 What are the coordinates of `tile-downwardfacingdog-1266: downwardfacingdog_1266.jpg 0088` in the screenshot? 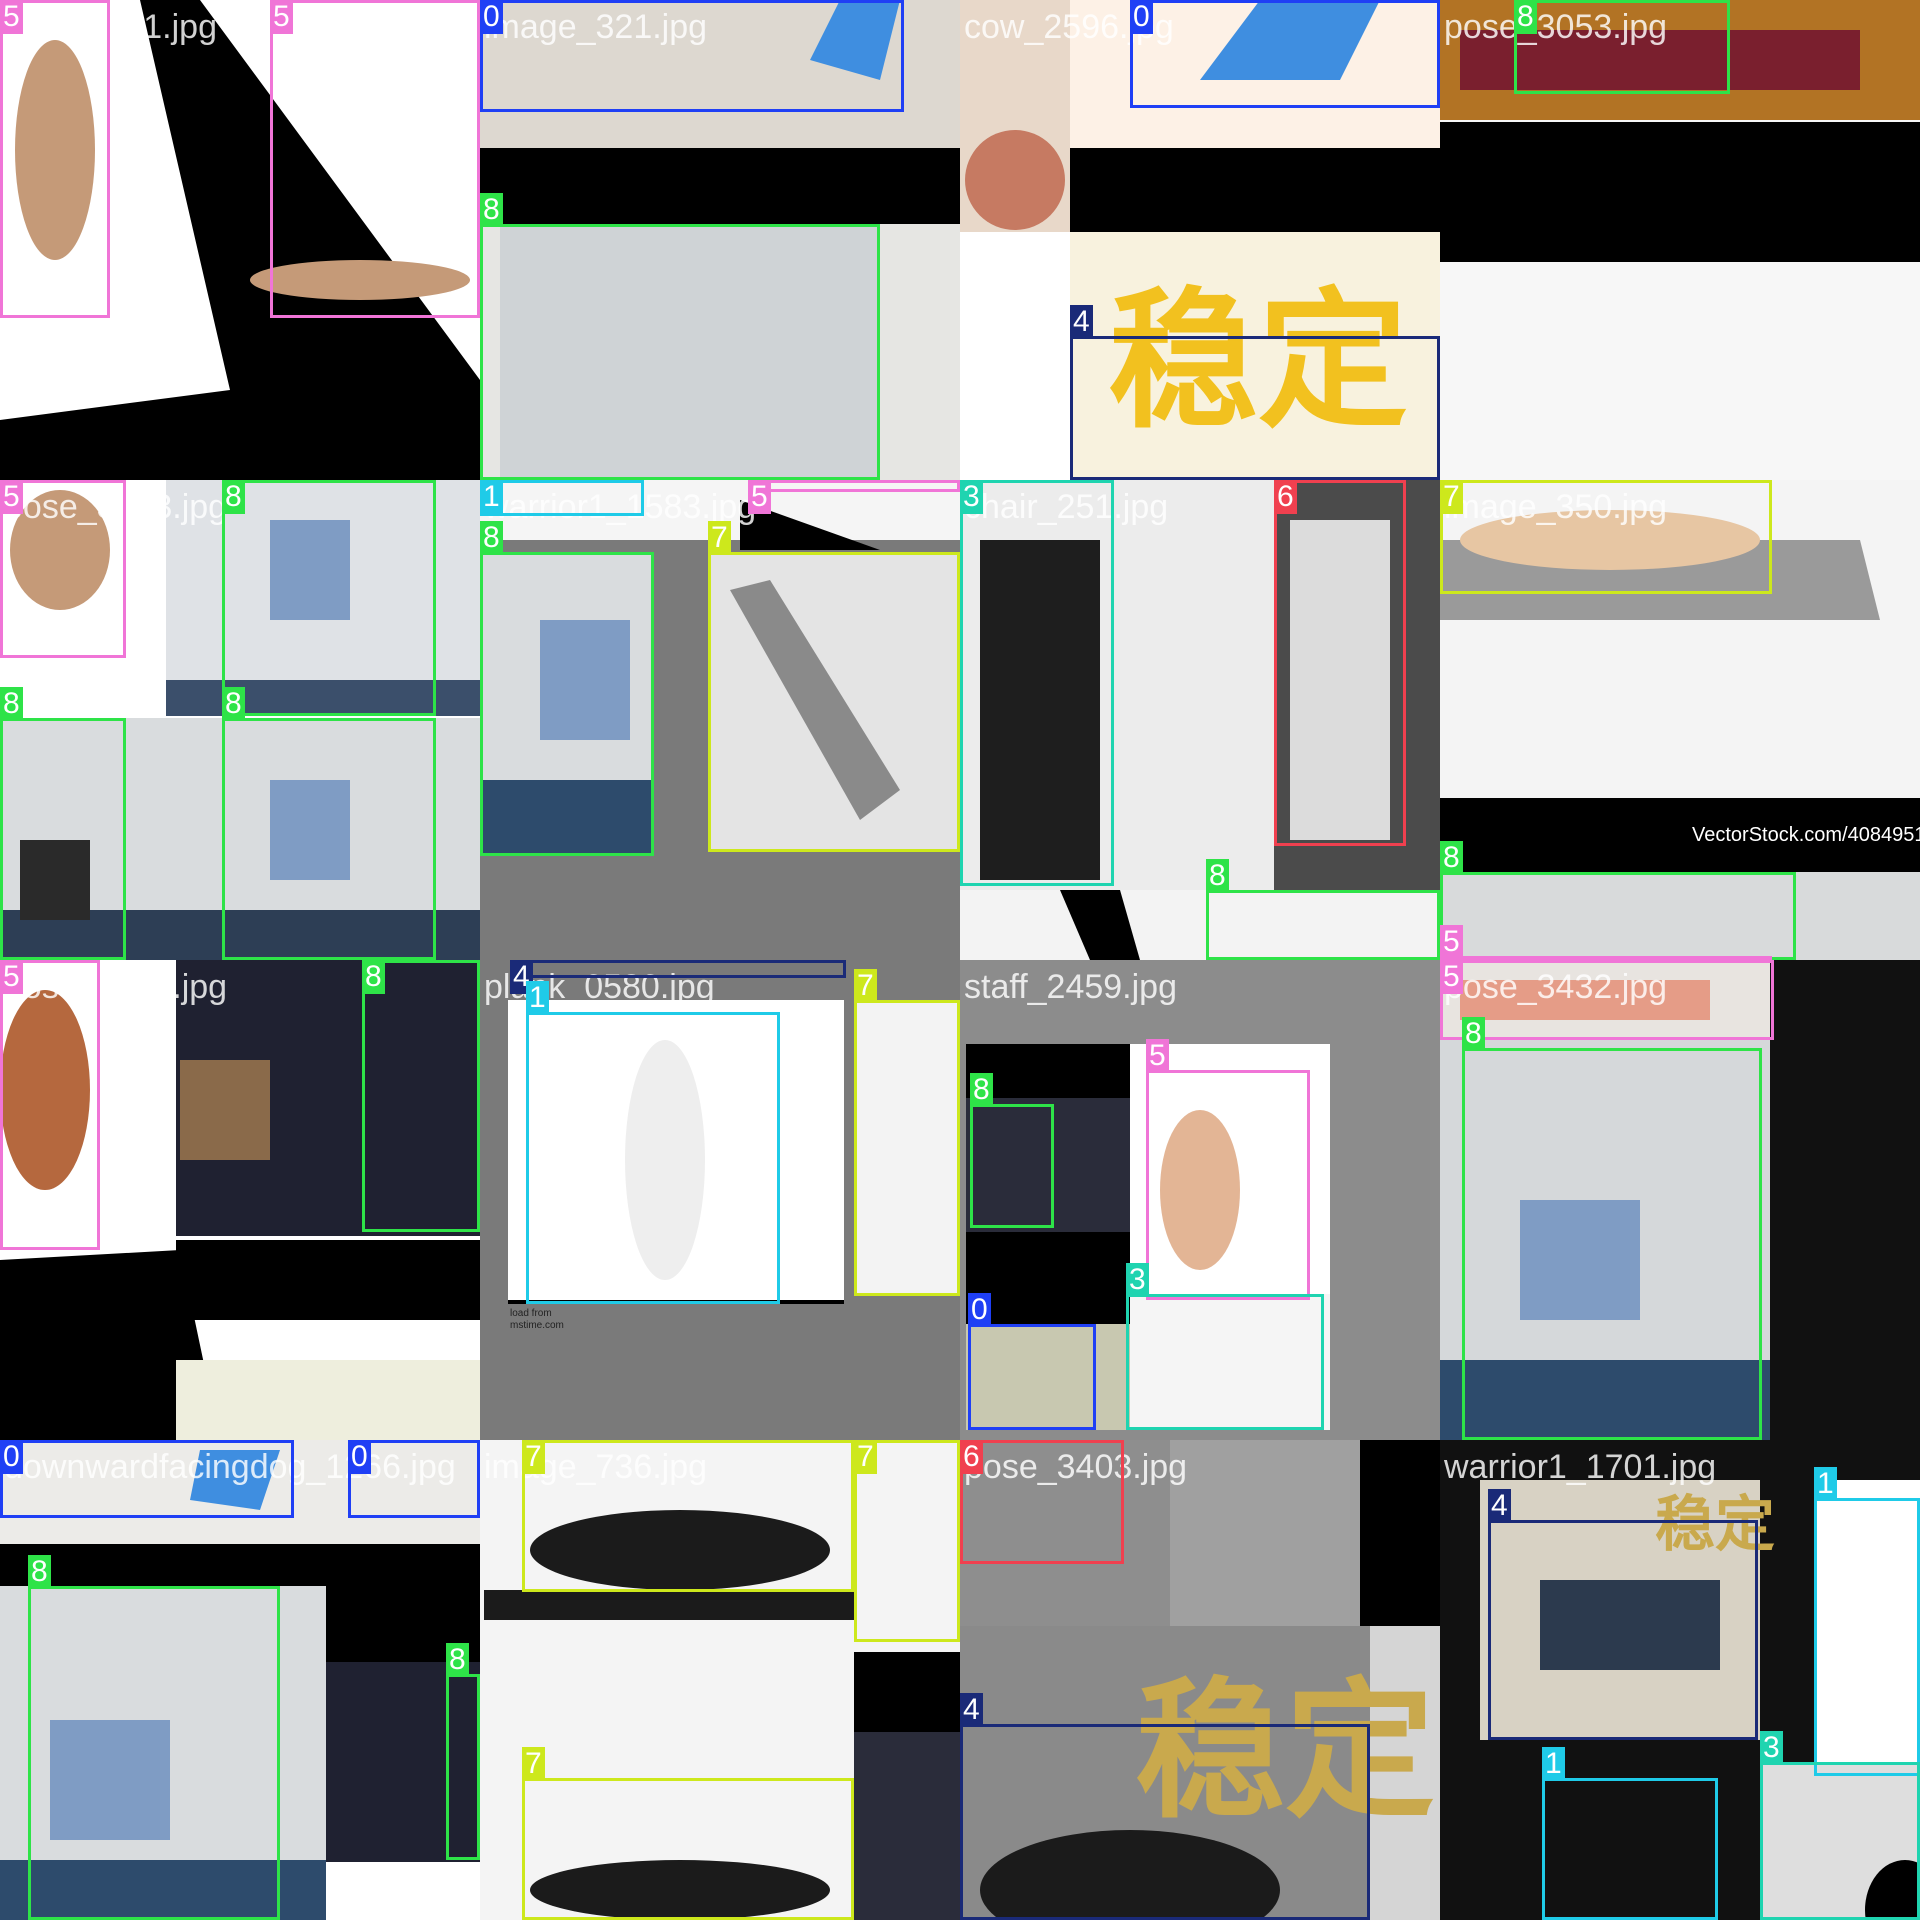 It's located at (240, 1680).